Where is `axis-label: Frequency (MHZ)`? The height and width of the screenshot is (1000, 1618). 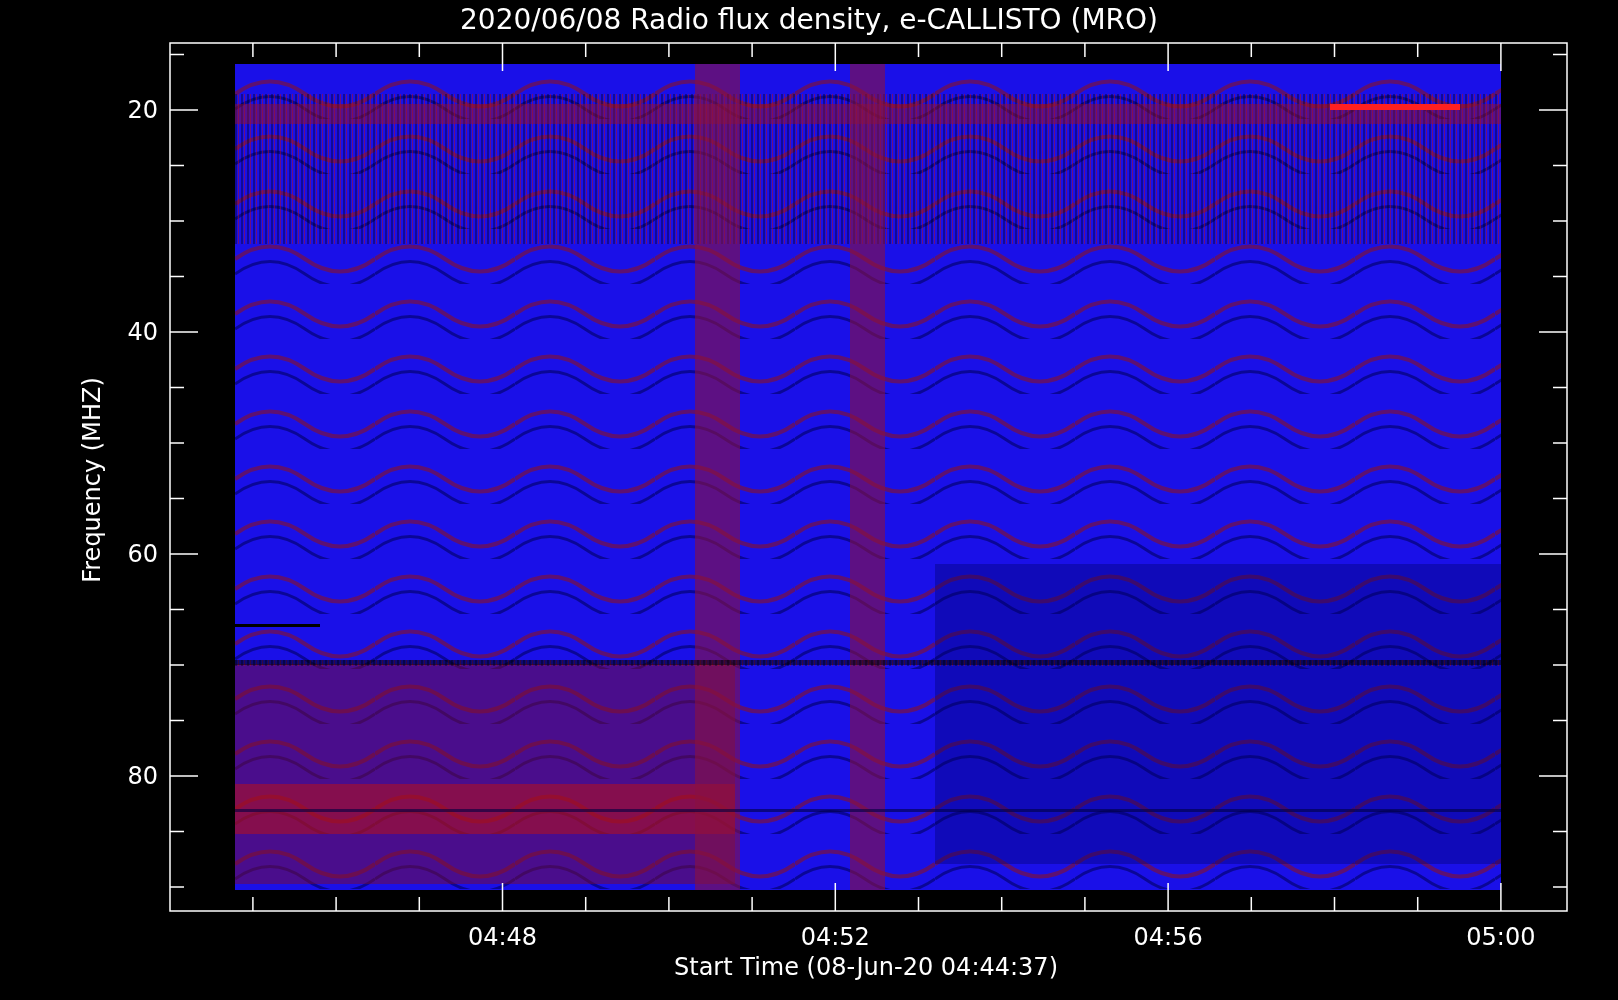
axis-label: Frequency (MHZ) is located at coordinates (92, 480).